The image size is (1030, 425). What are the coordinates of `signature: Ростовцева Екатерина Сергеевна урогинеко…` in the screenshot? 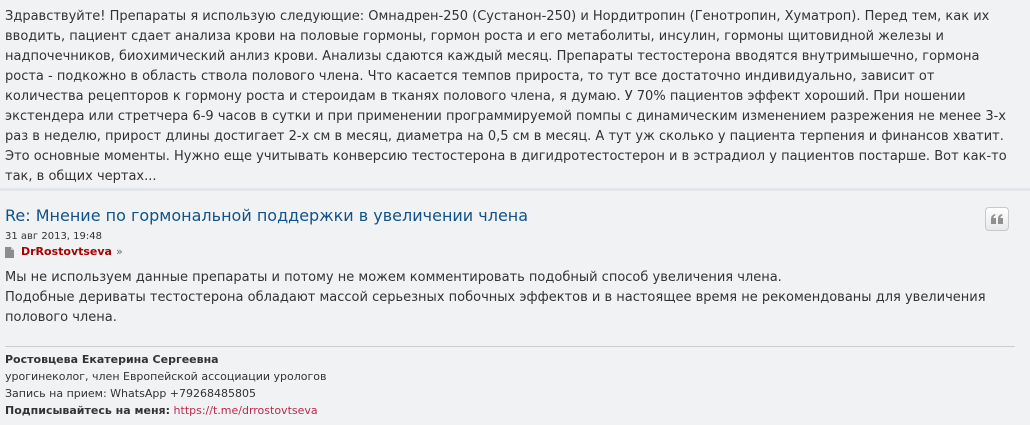 It's located at (166, 385).